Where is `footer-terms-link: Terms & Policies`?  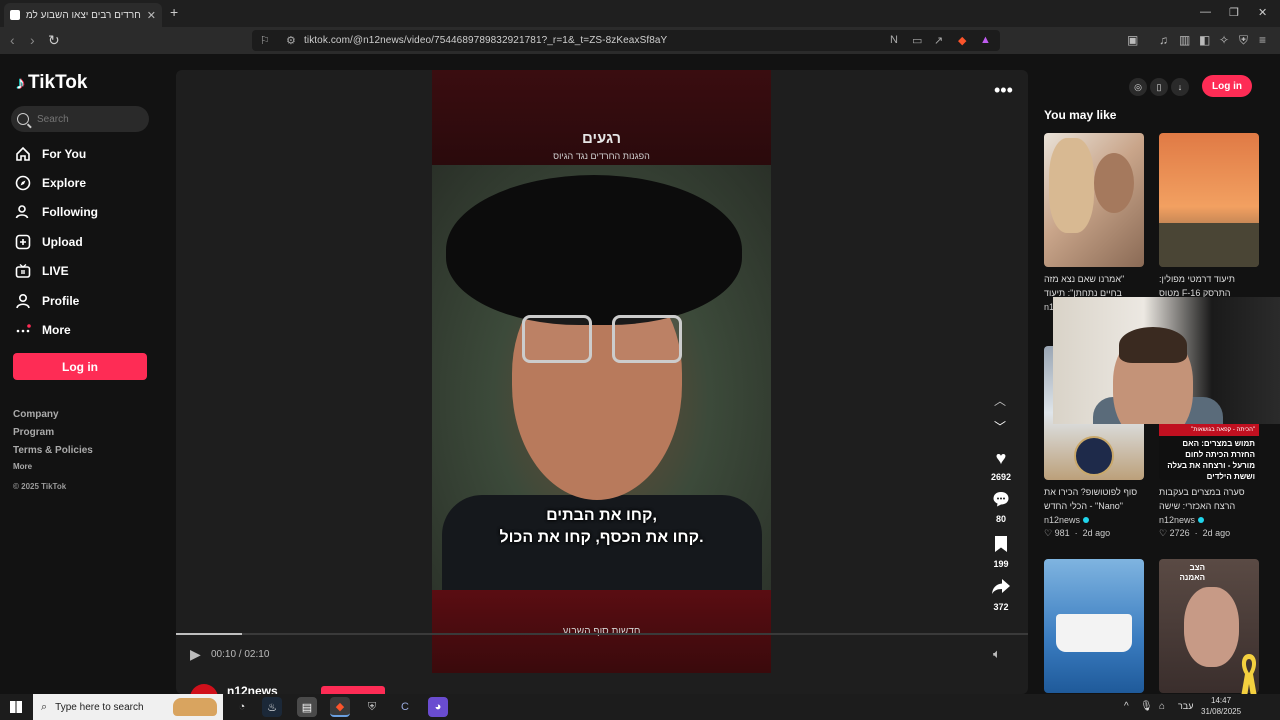
footer-terms-link: Terms & Policies is located at coordinates (53, 450).